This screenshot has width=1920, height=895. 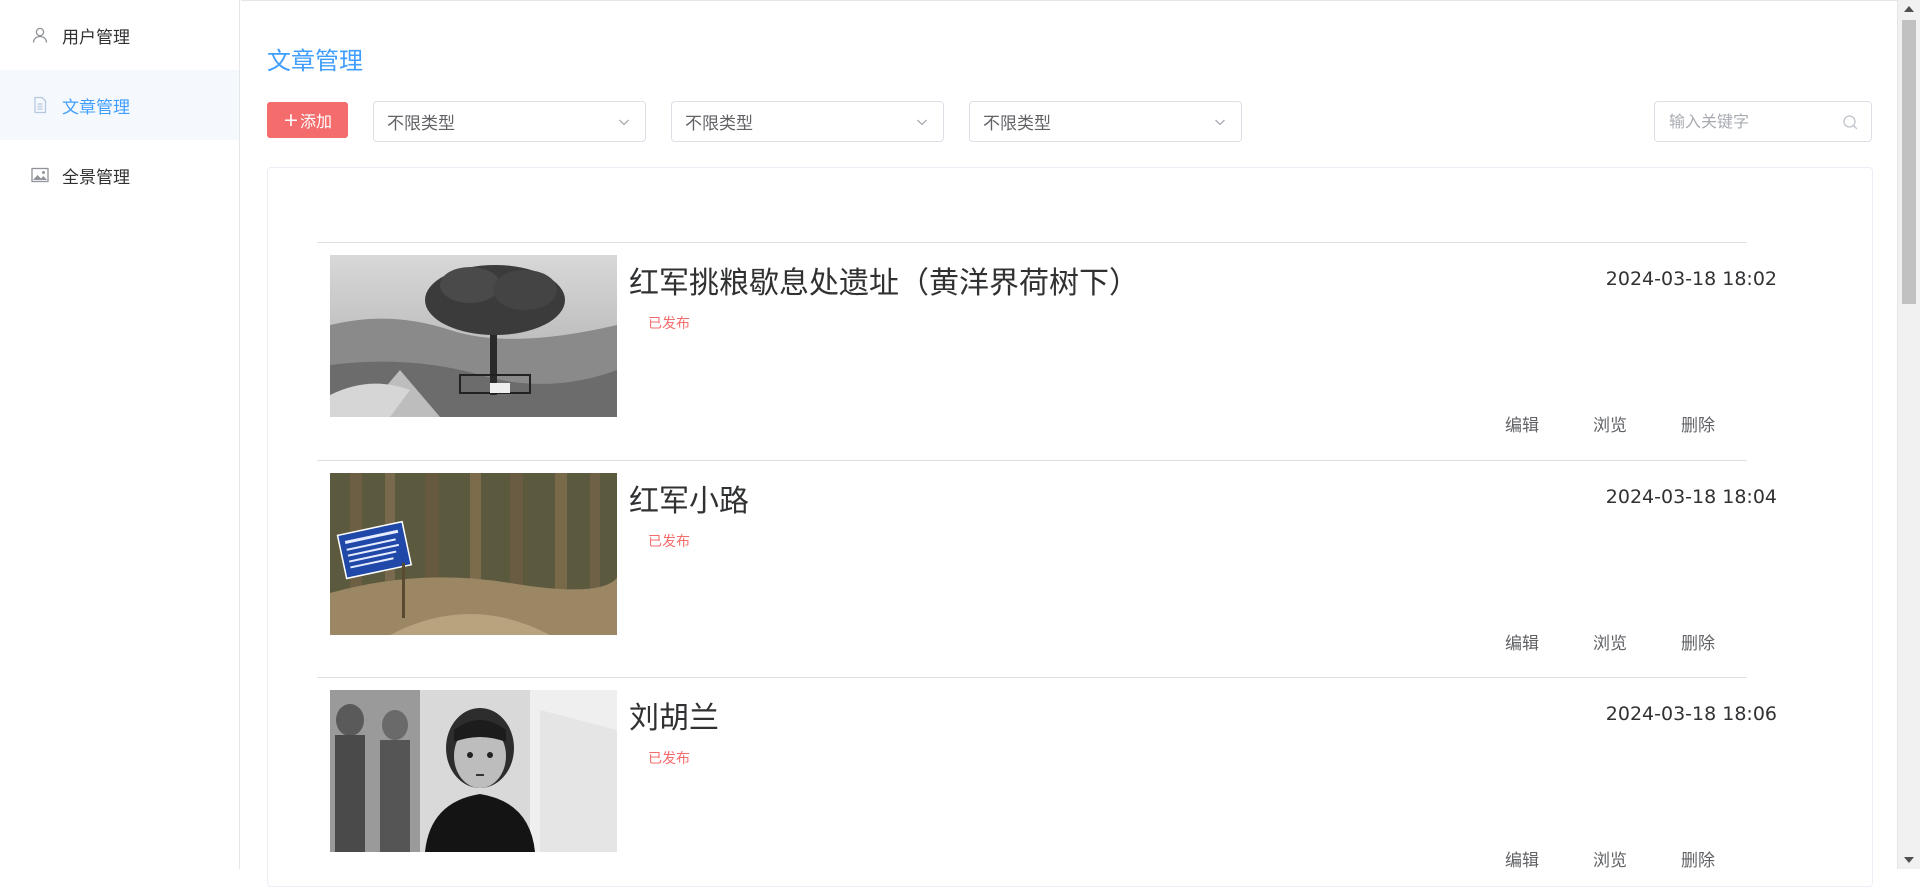 I want to click on sidebar-item-panorama: 全景管理, so click(x=119, y=175).